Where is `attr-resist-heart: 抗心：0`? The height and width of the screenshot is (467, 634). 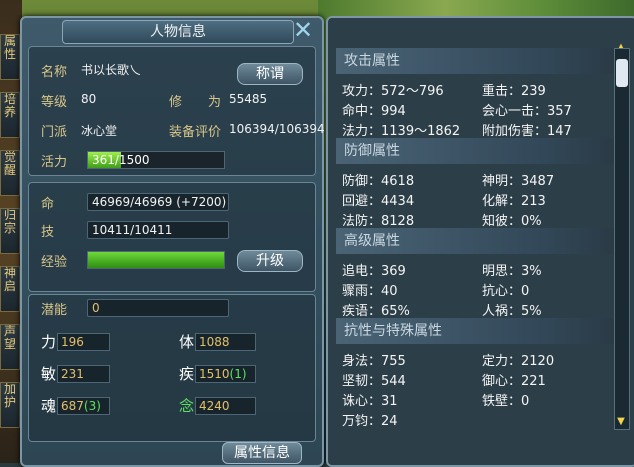
attr-resist-heart: 抗心：0 is located at coordinates (506, 291).